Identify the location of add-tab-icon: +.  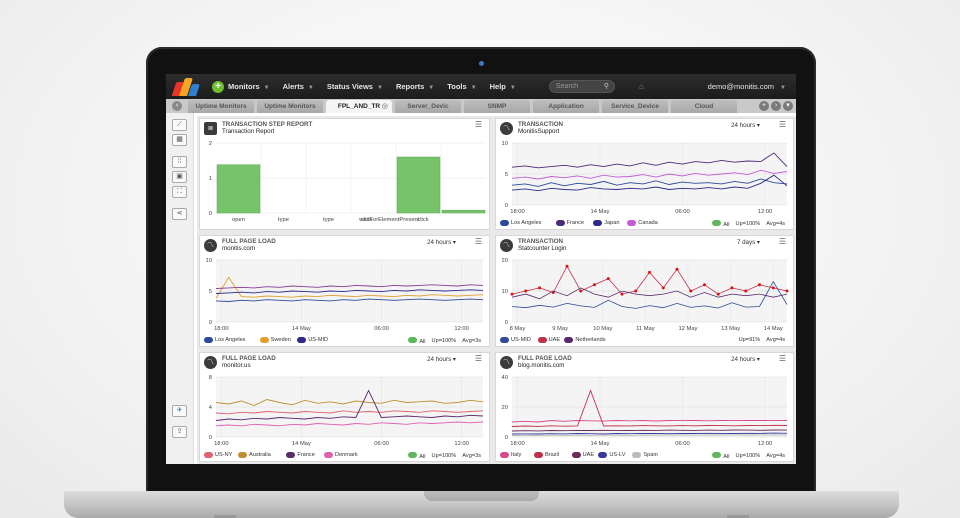
(764, 106).